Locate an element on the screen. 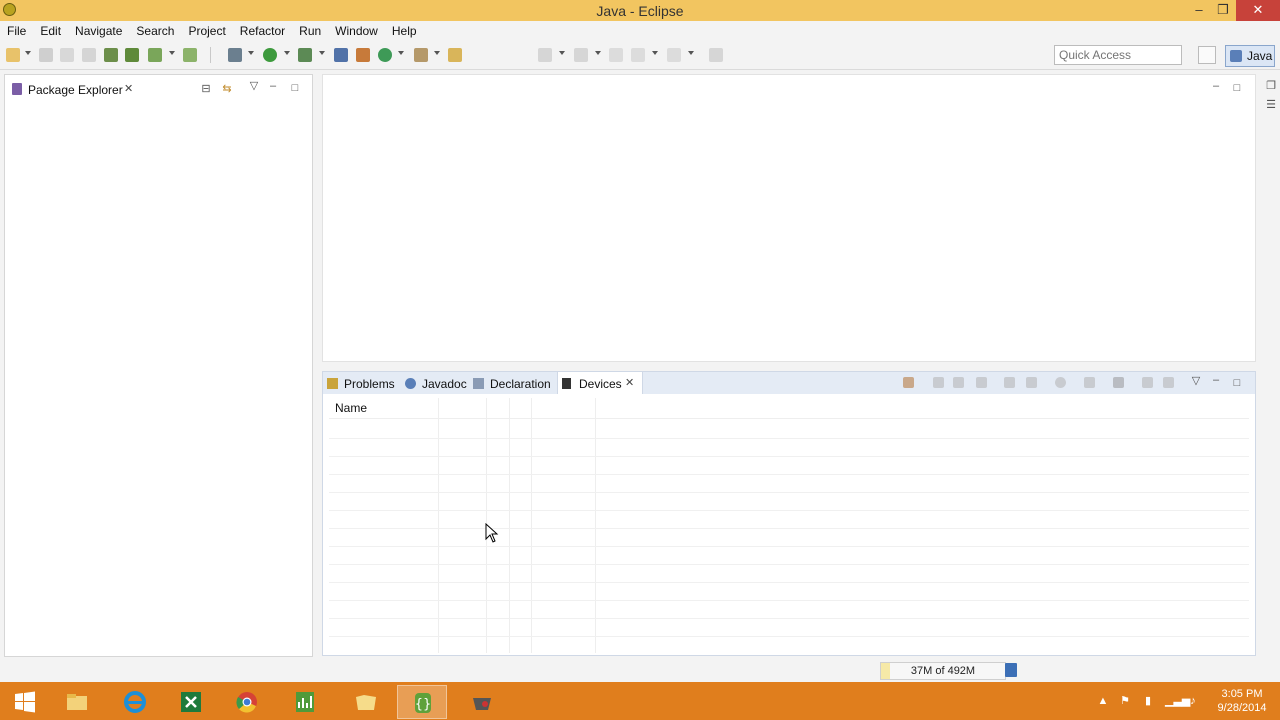 The image size is (1280, 720). menu-edit: Edit is located at coordinates (50, 31).